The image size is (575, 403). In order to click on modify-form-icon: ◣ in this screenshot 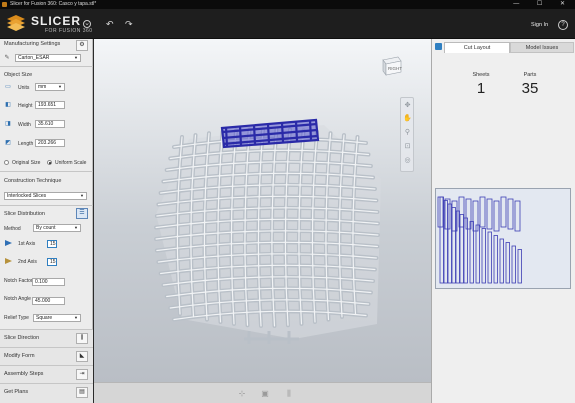, I will do `click(82, 356)`.